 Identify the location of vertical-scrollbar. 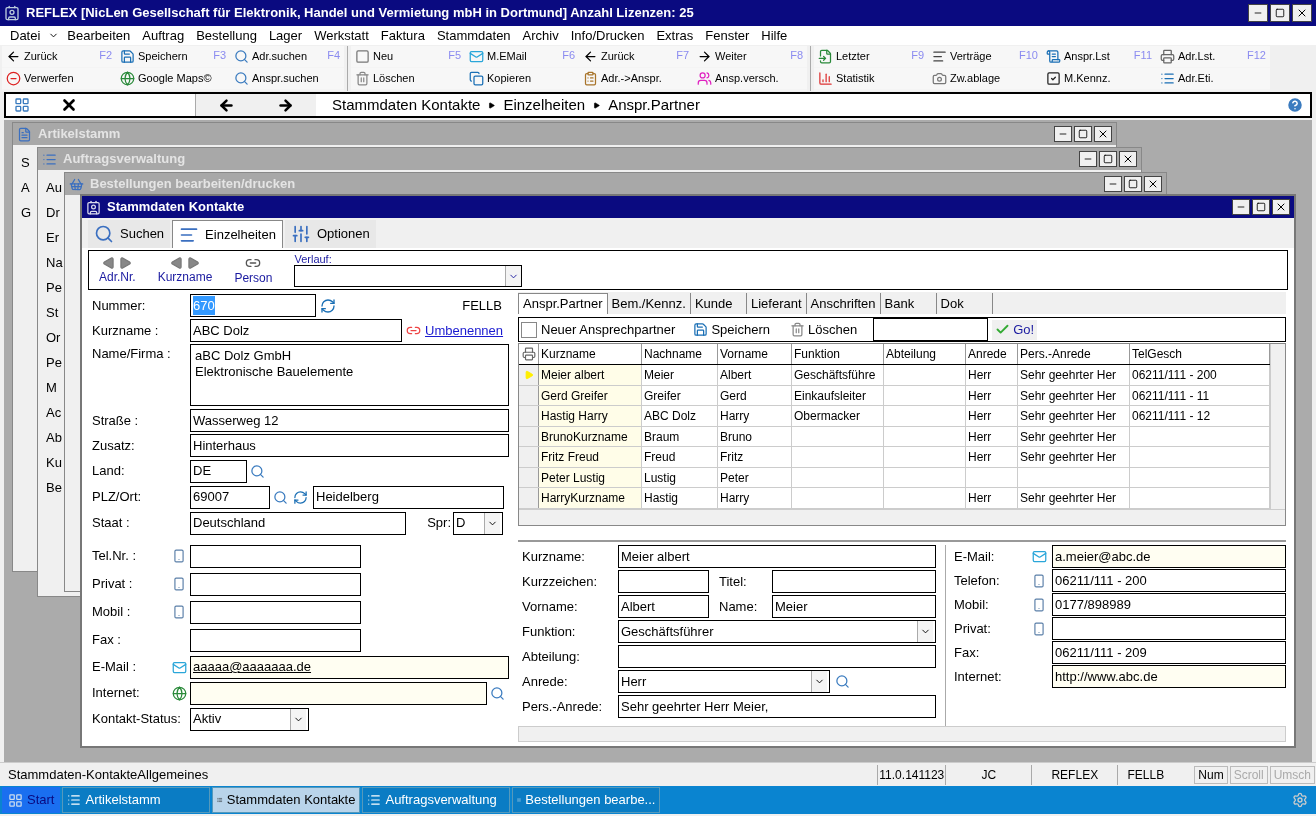
(1277, 426).